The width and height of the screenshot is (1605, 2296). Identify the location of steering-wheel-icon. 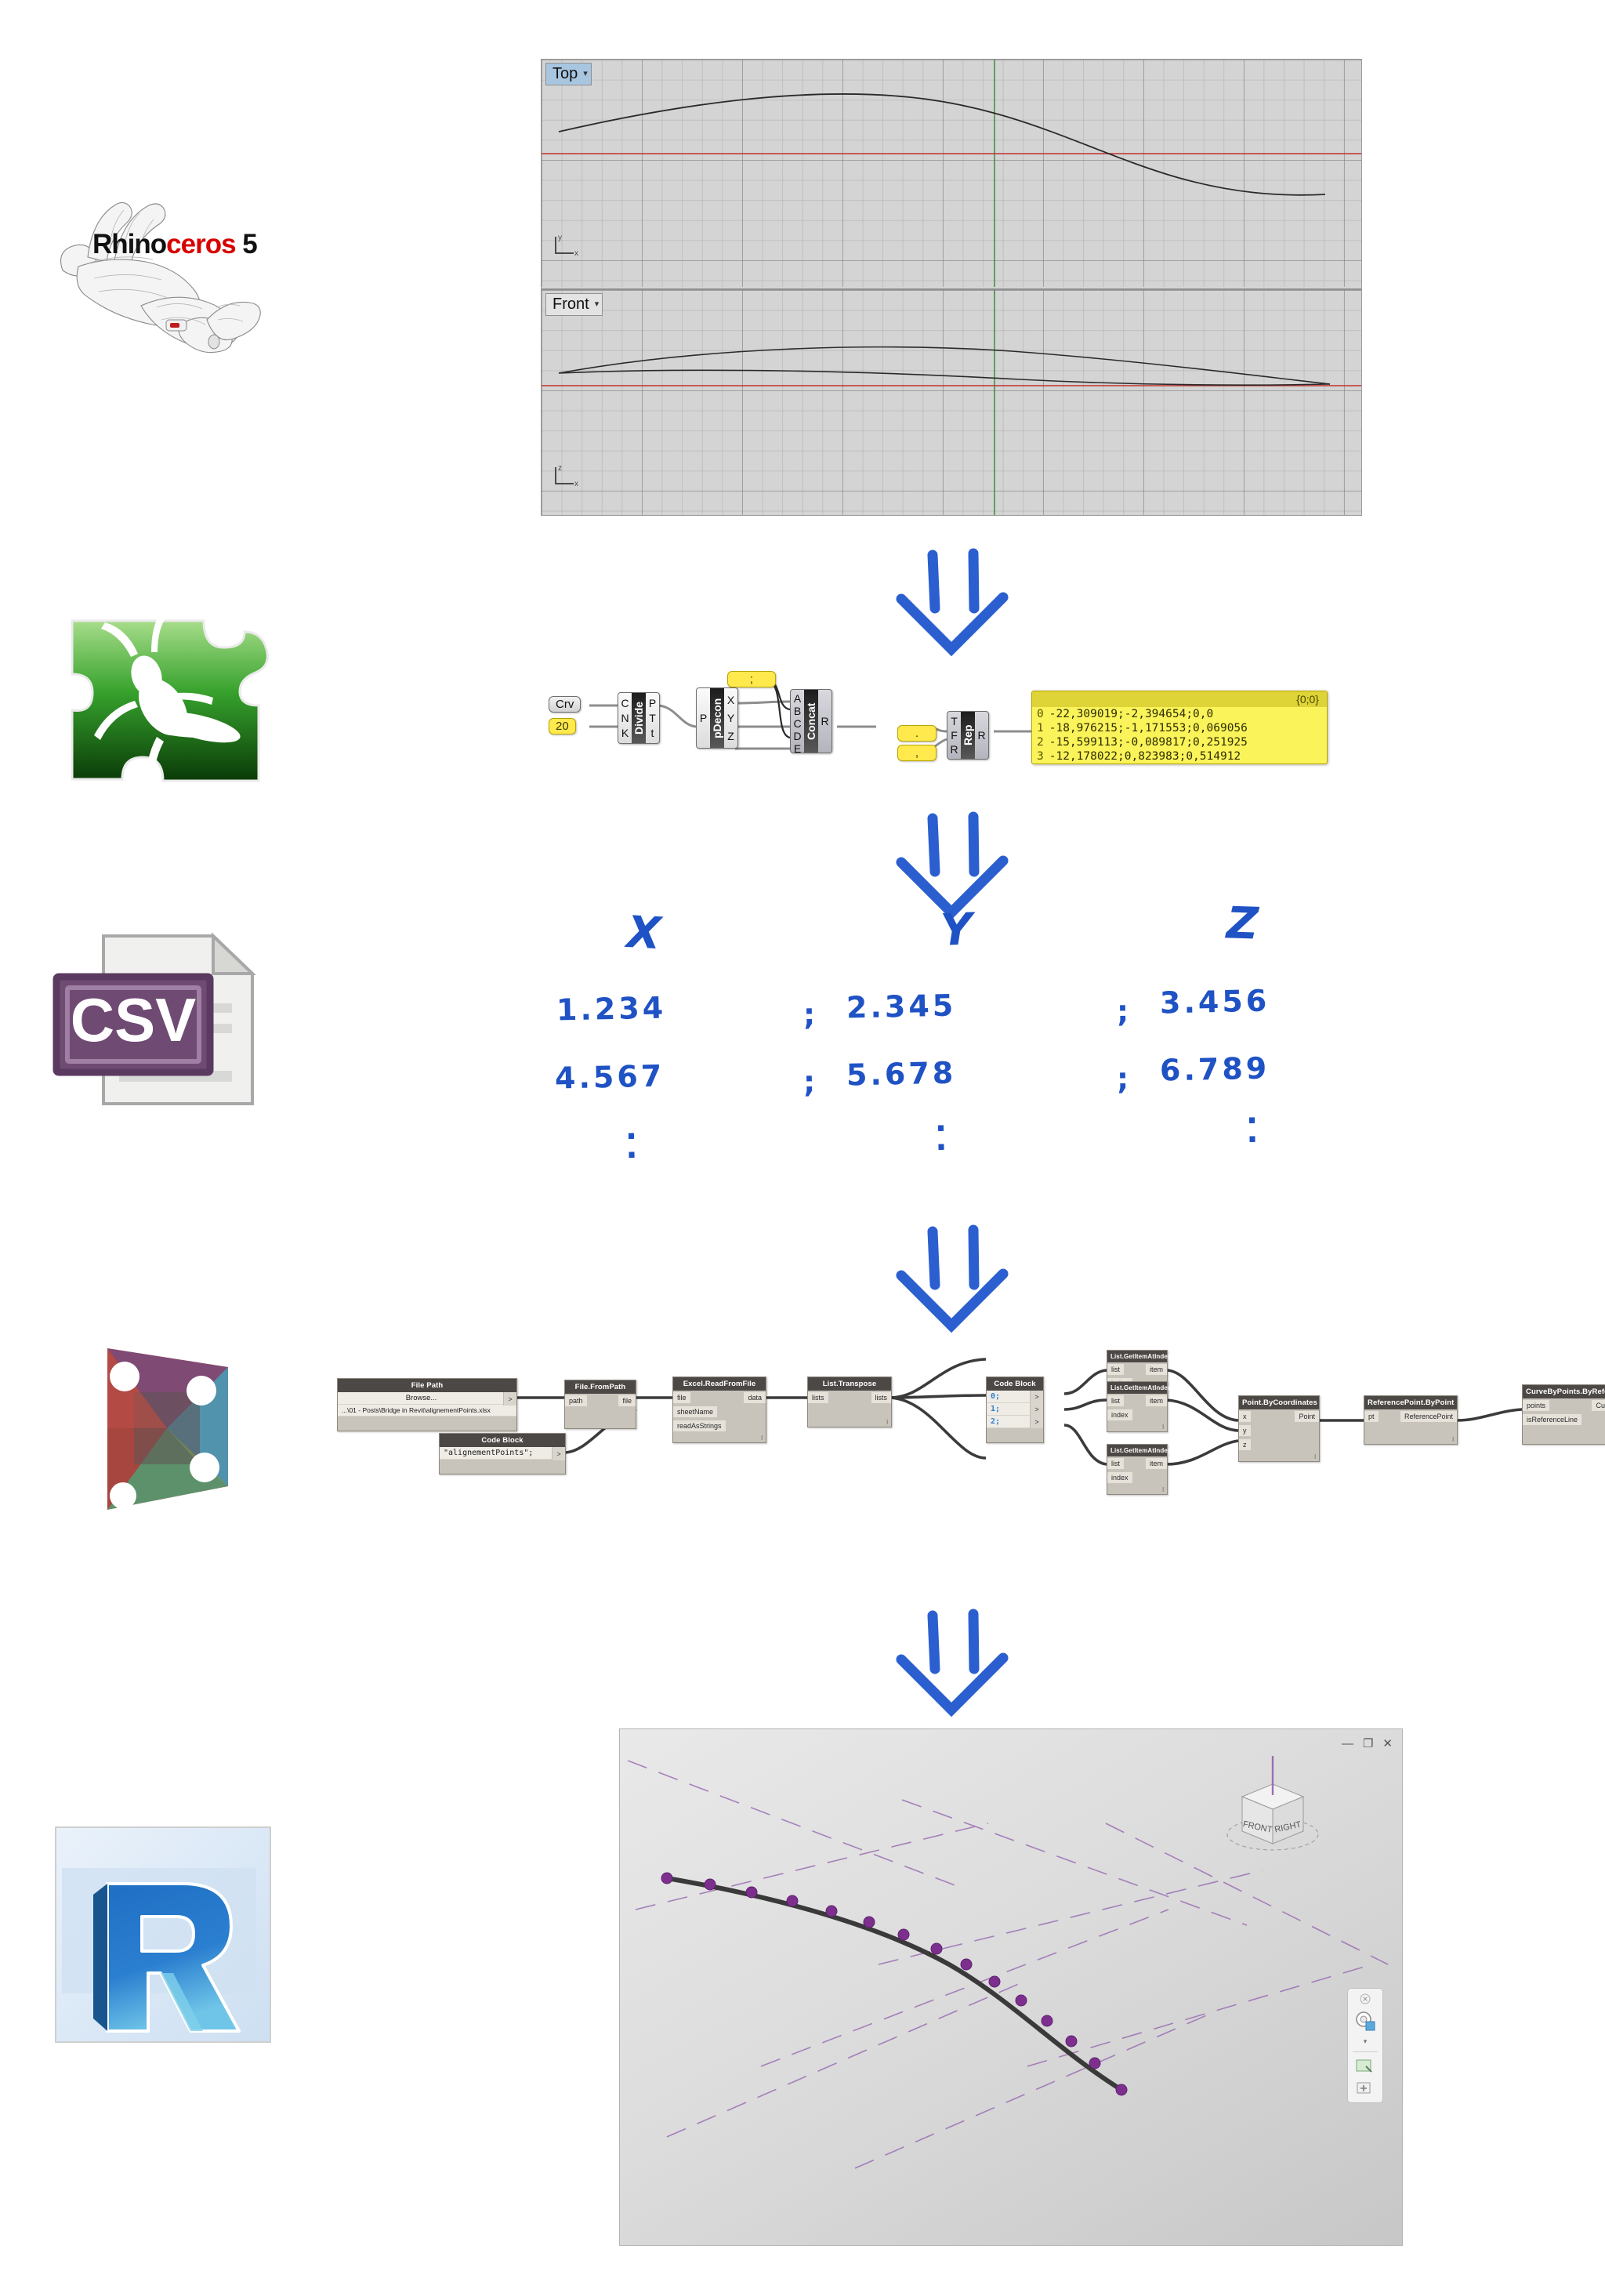
(1365, 2021).